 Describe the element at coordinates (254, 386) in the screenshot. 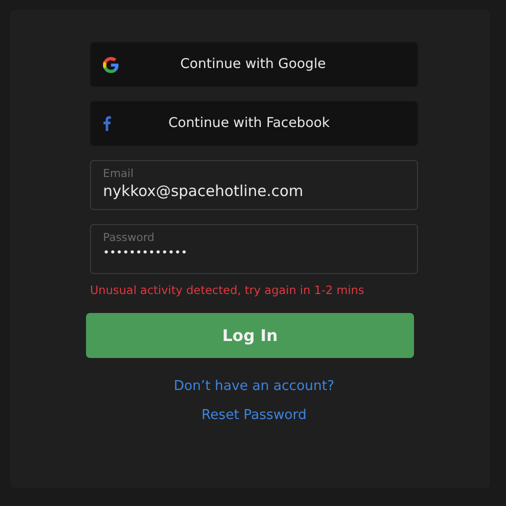

I see `signup-link: Don’t have an account?` at that location.